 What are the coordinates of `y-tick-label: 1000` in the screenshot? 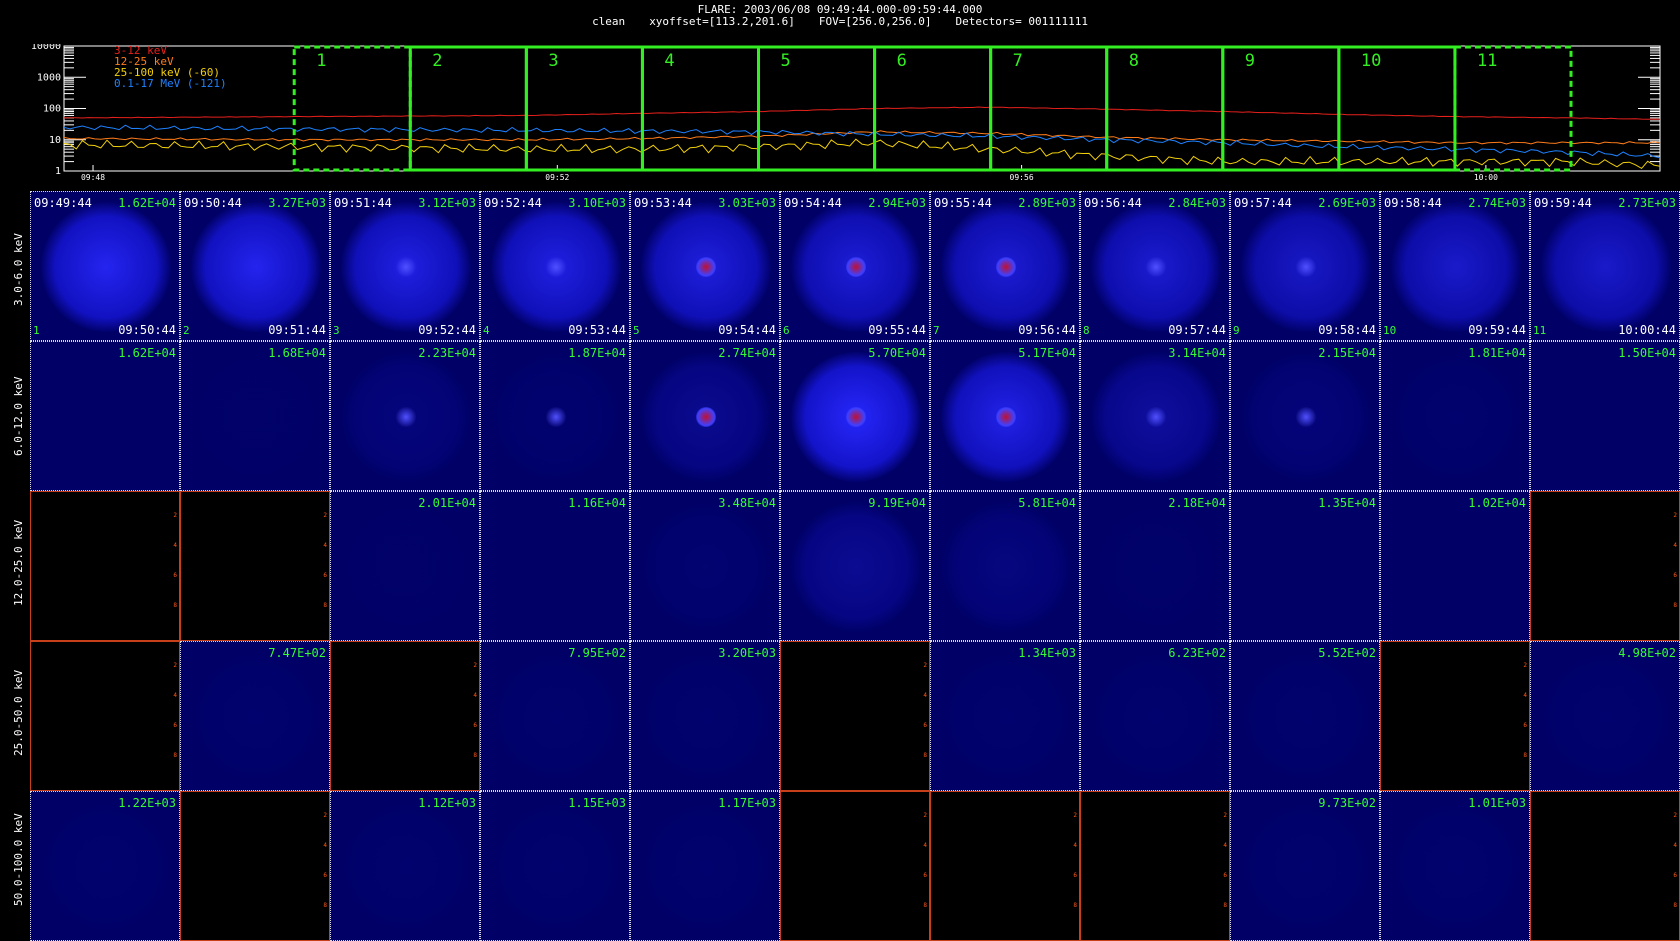 It's located at (49, 77).